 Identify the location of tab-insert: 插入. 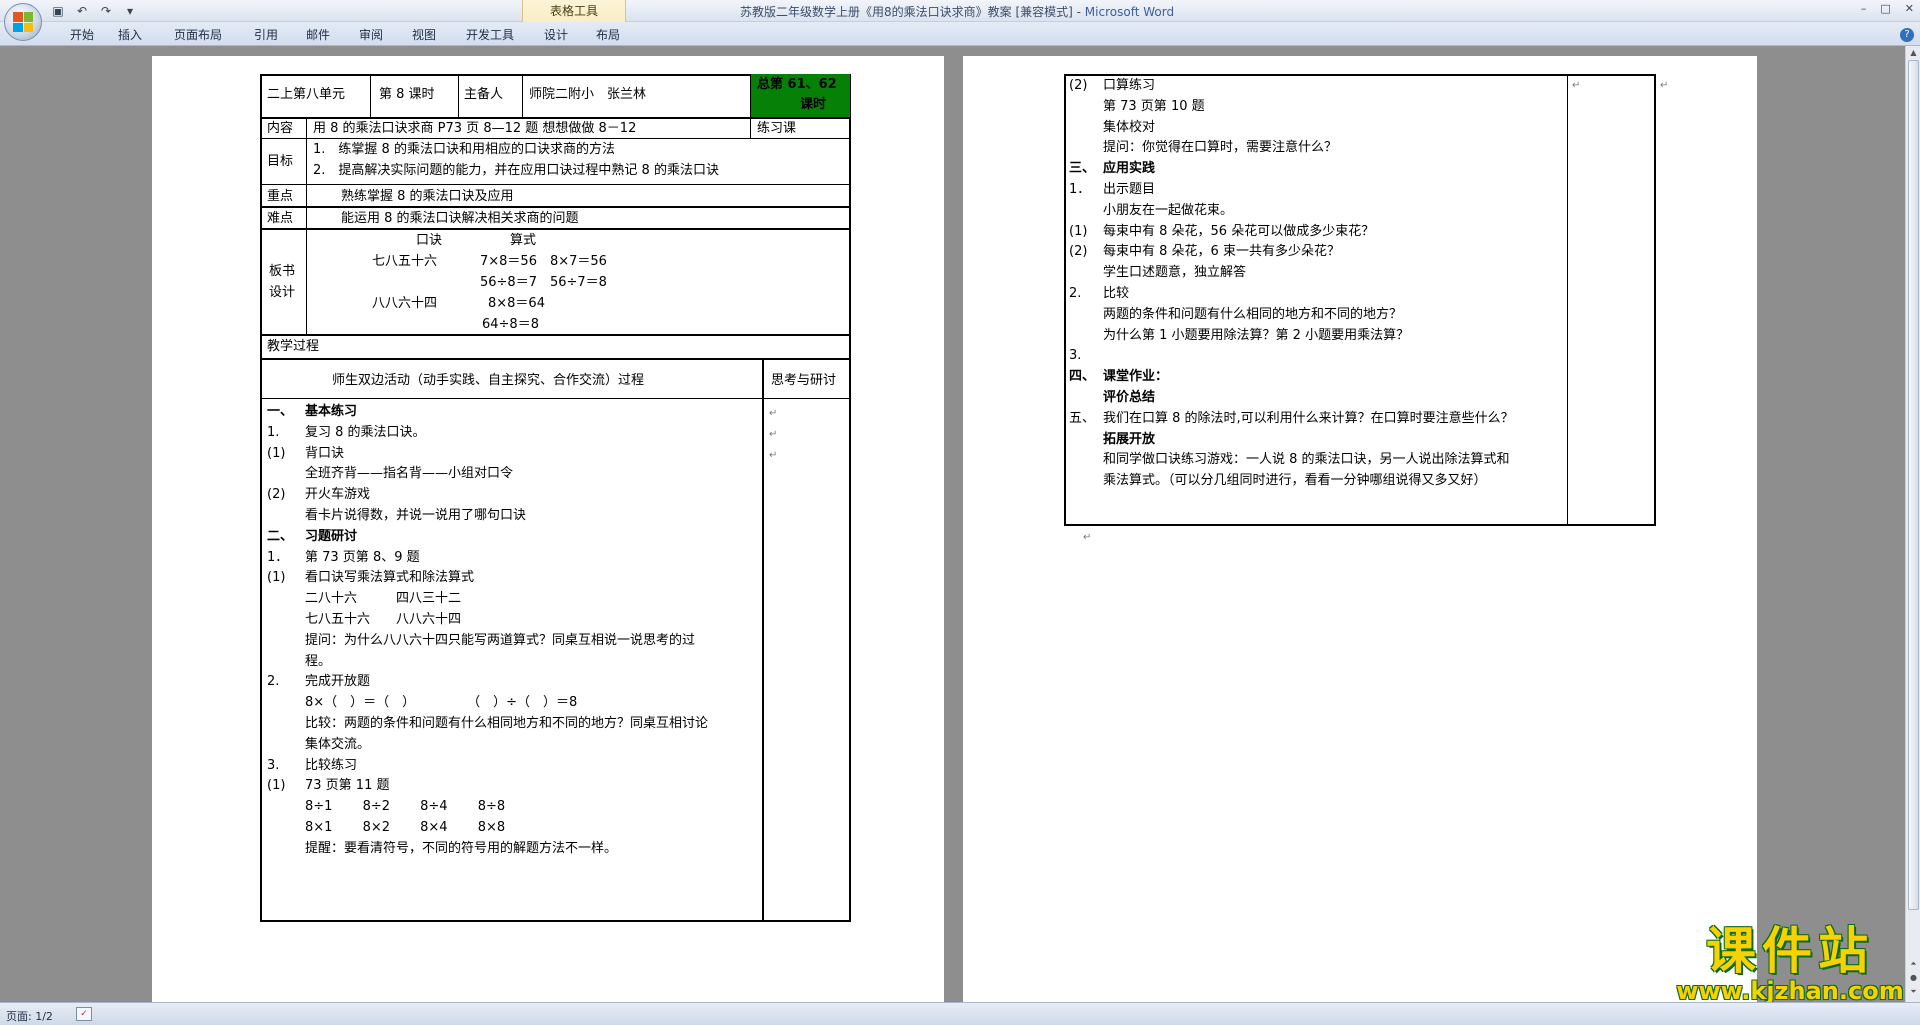
(130, 35).